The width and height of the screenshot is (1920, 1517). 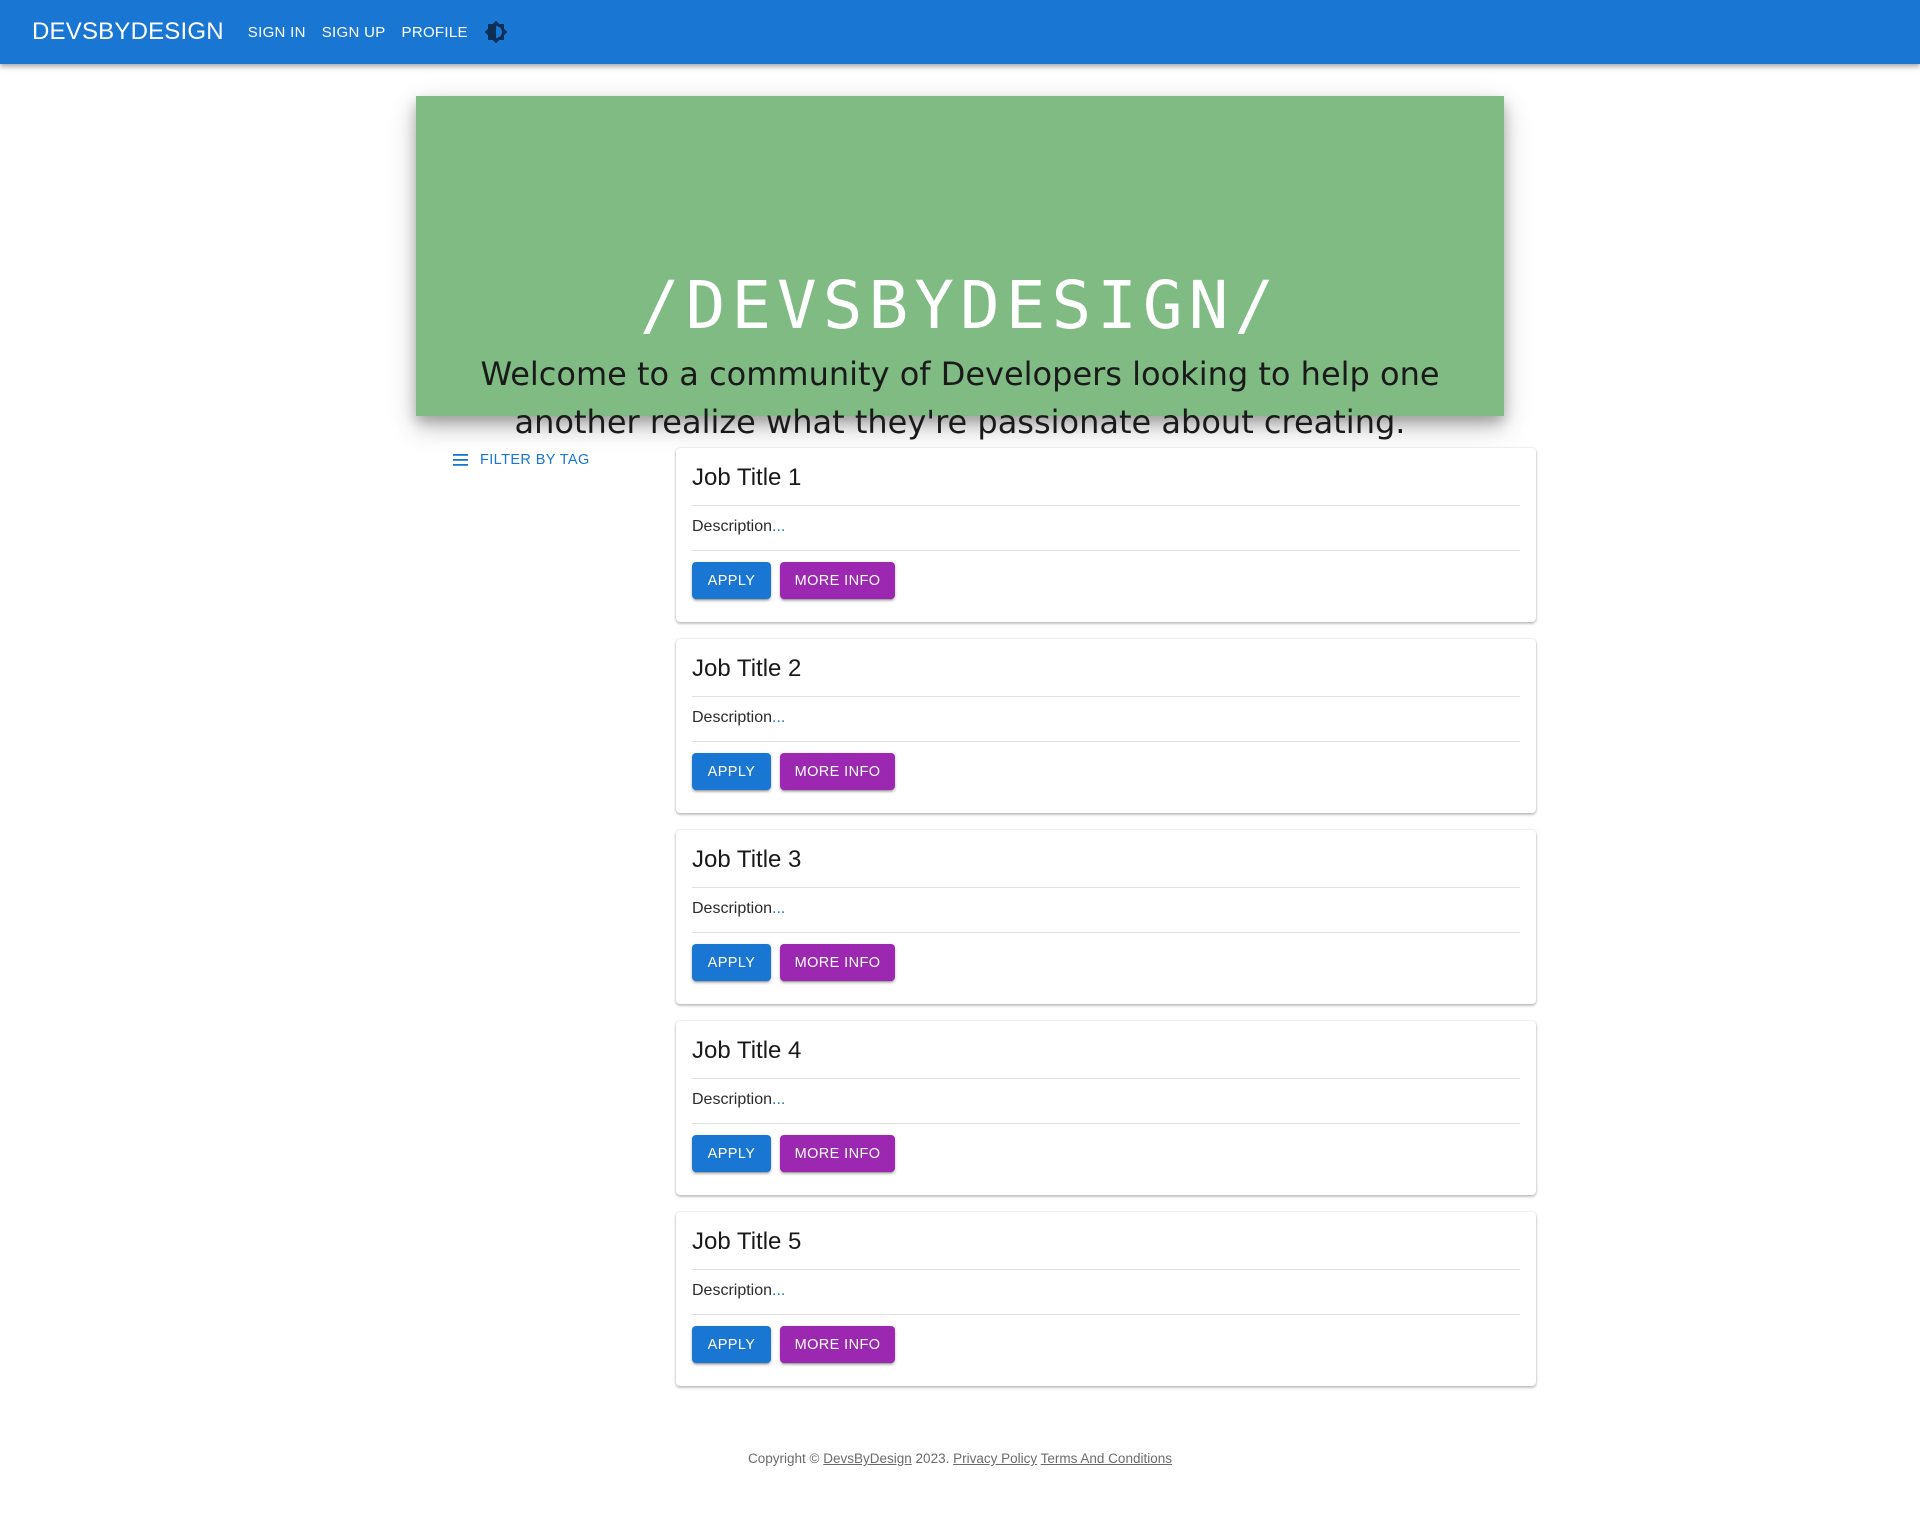 What do you see at coordinates (747, 477) in the screenshot?
I see `job-title: Job Title 1` at bounding box center [747, 477].